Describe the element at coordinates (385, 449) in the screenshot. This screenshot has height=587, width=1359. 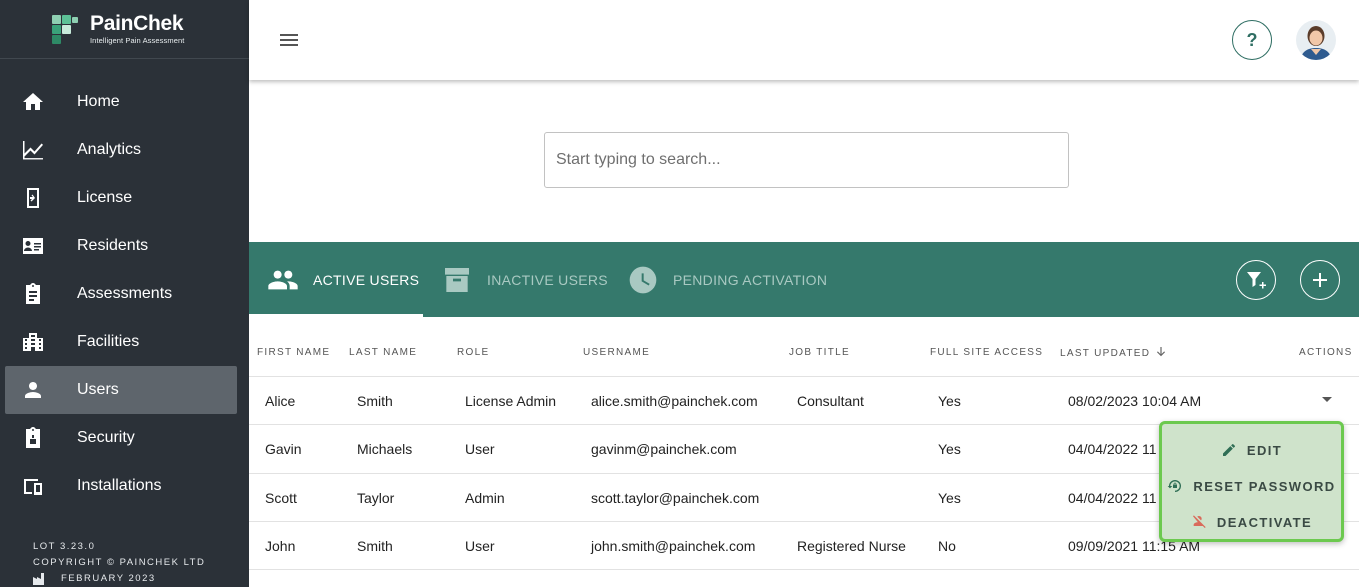
I see `cell-last-name: Michaels` at that location.